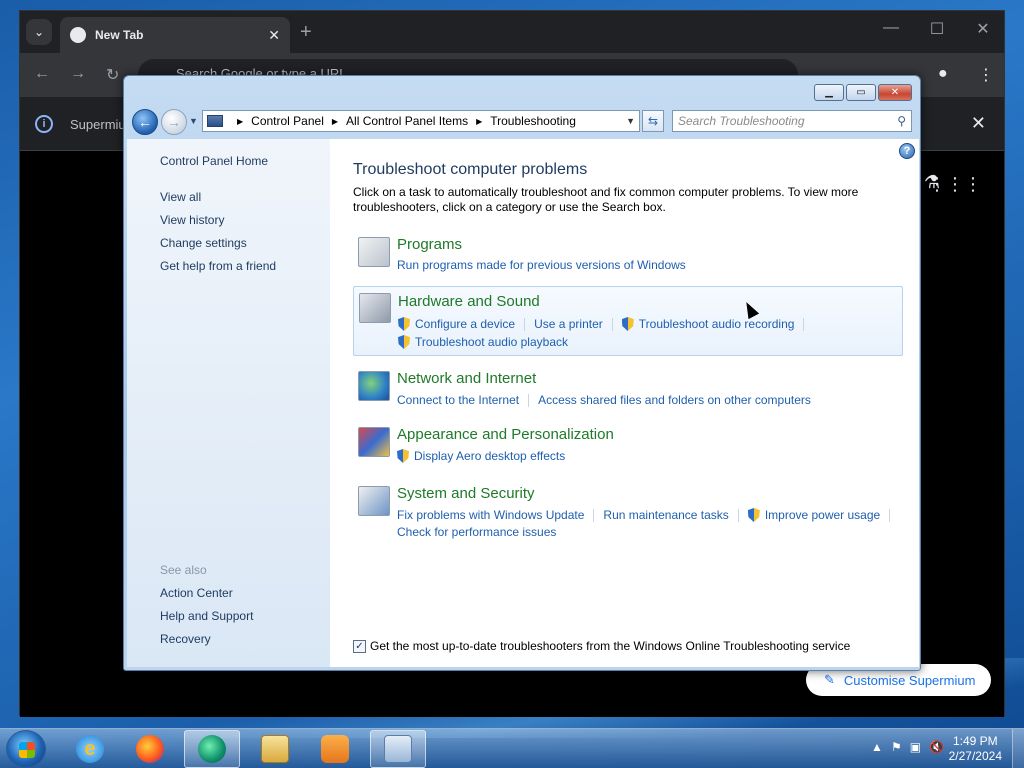 The width and height of the screenshot is (1024, 768). I want to click on browser-menu-icon: ⋮, so click(986, 75).